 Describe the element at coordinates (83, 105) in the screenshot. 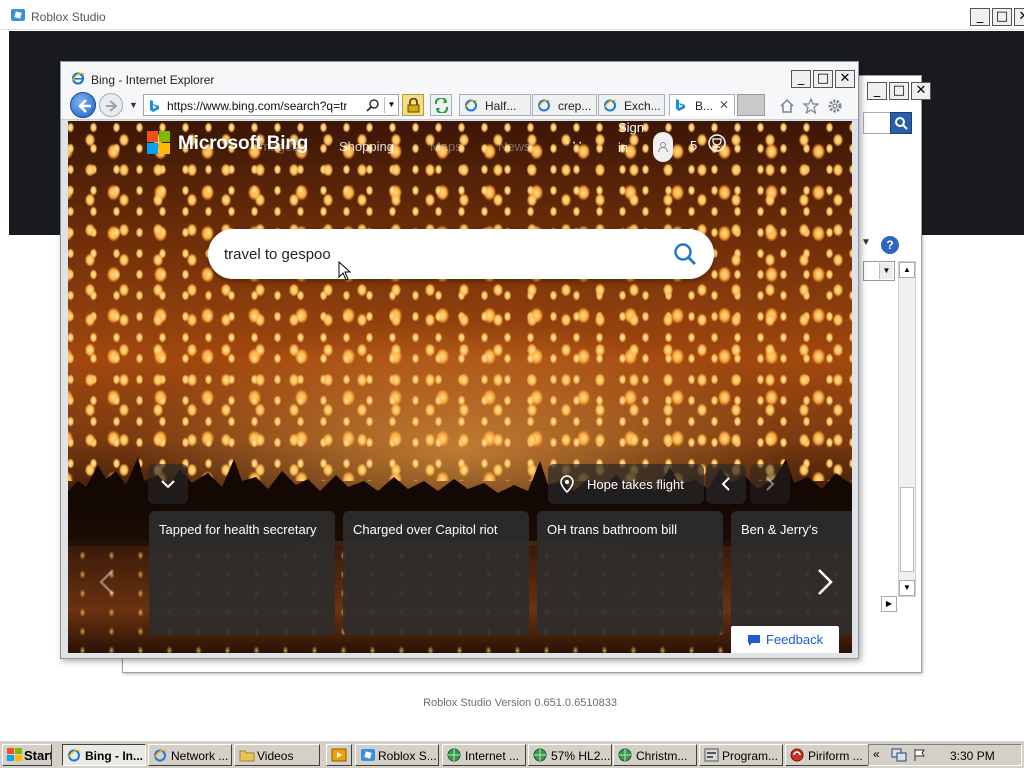

I see `back-button` at that location.